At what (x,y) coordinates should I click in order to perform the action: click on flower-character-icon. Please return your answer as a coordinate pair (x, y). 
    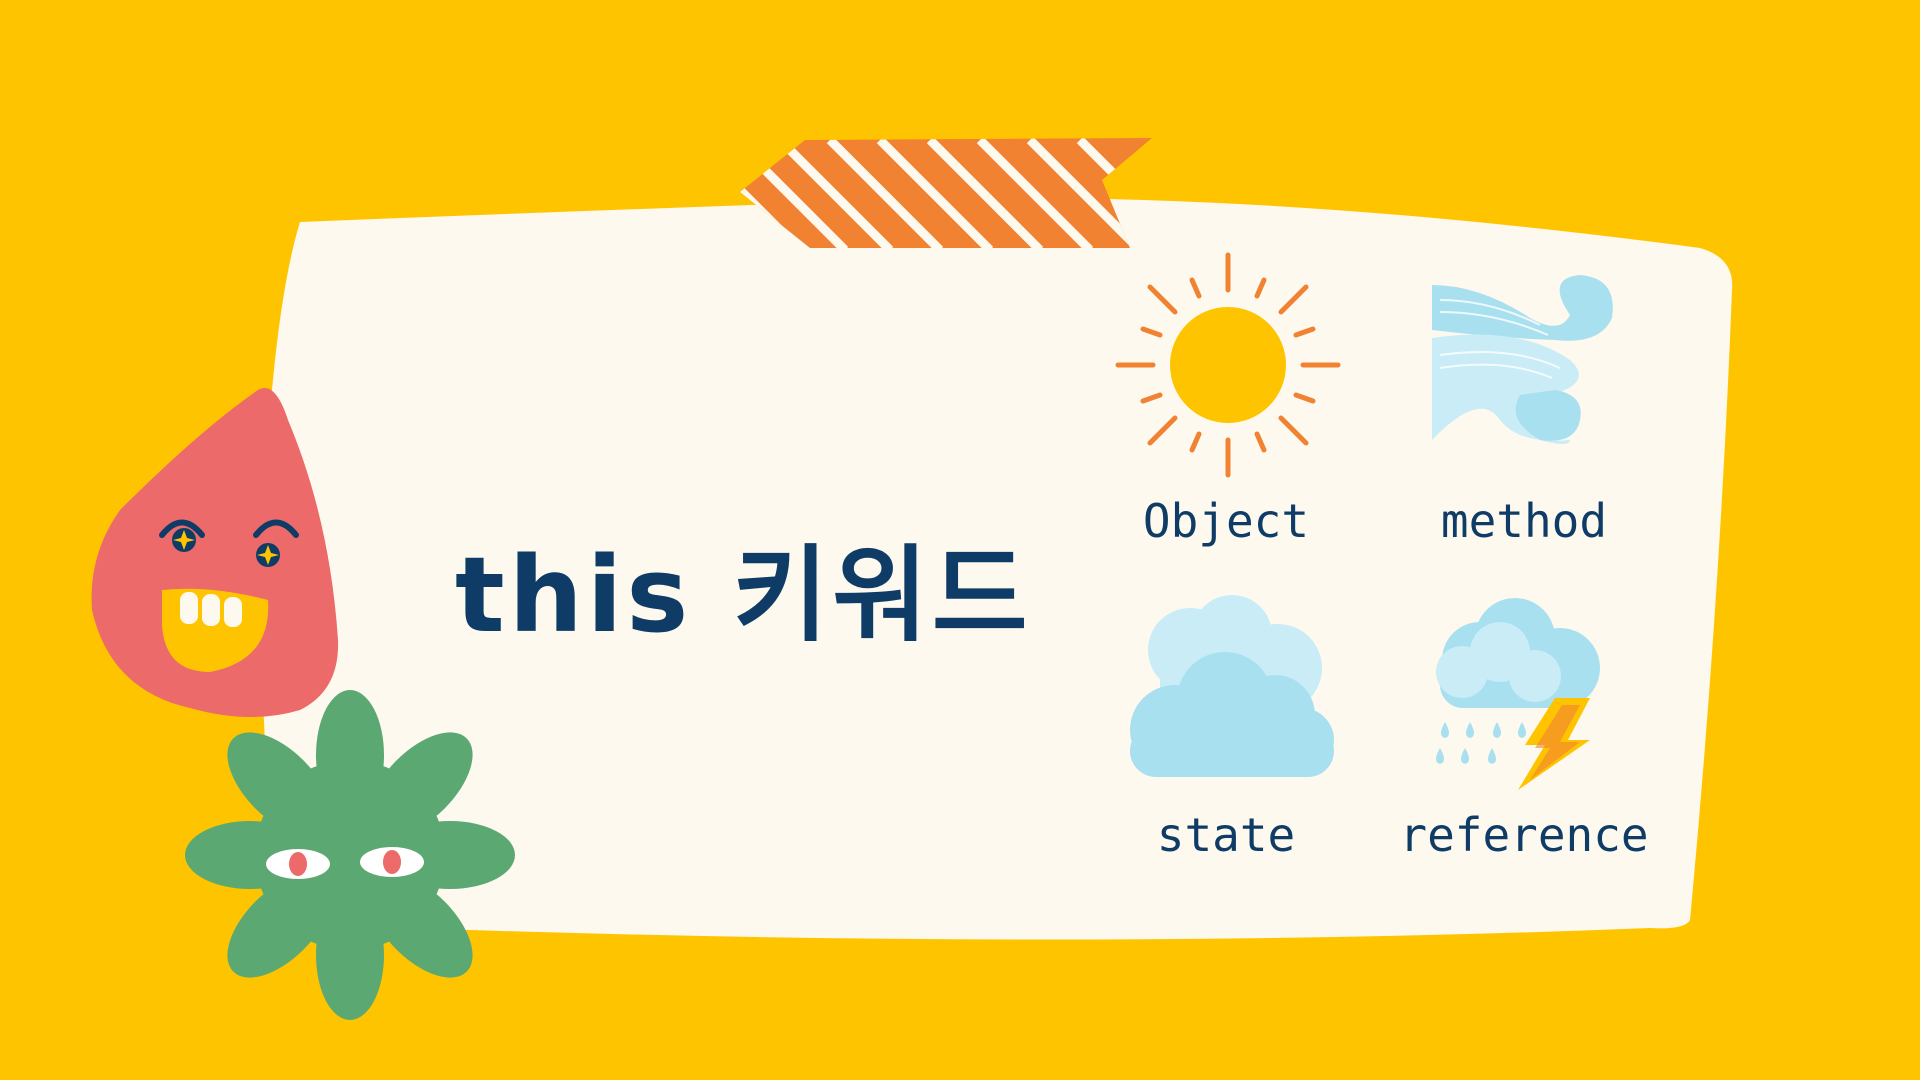
    Looking at the image, I should click on (350, 855).